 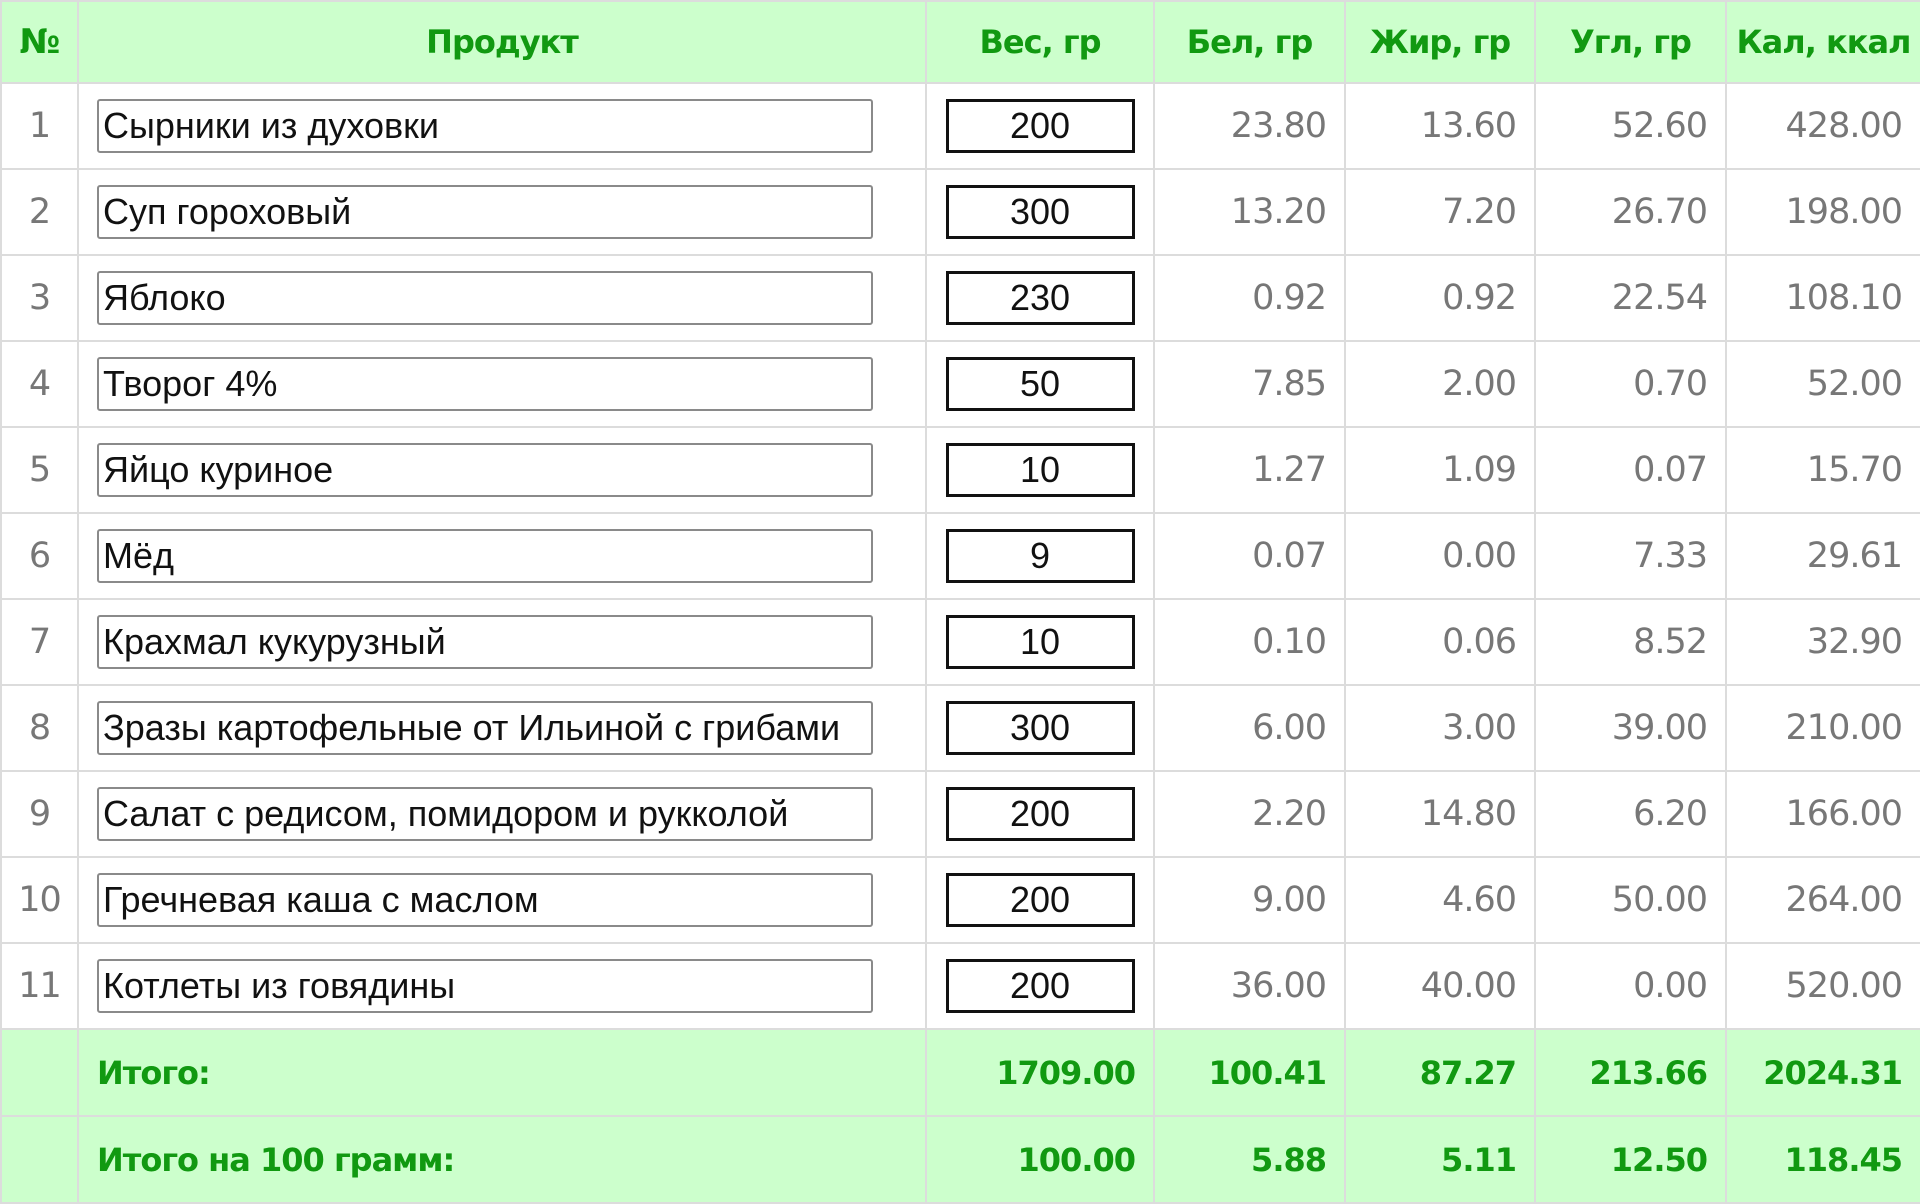 What do you see at coordinates (1249, 384) in the screenshot?
I see `protein-value: 7.85` at bounding box center [1249, 384].